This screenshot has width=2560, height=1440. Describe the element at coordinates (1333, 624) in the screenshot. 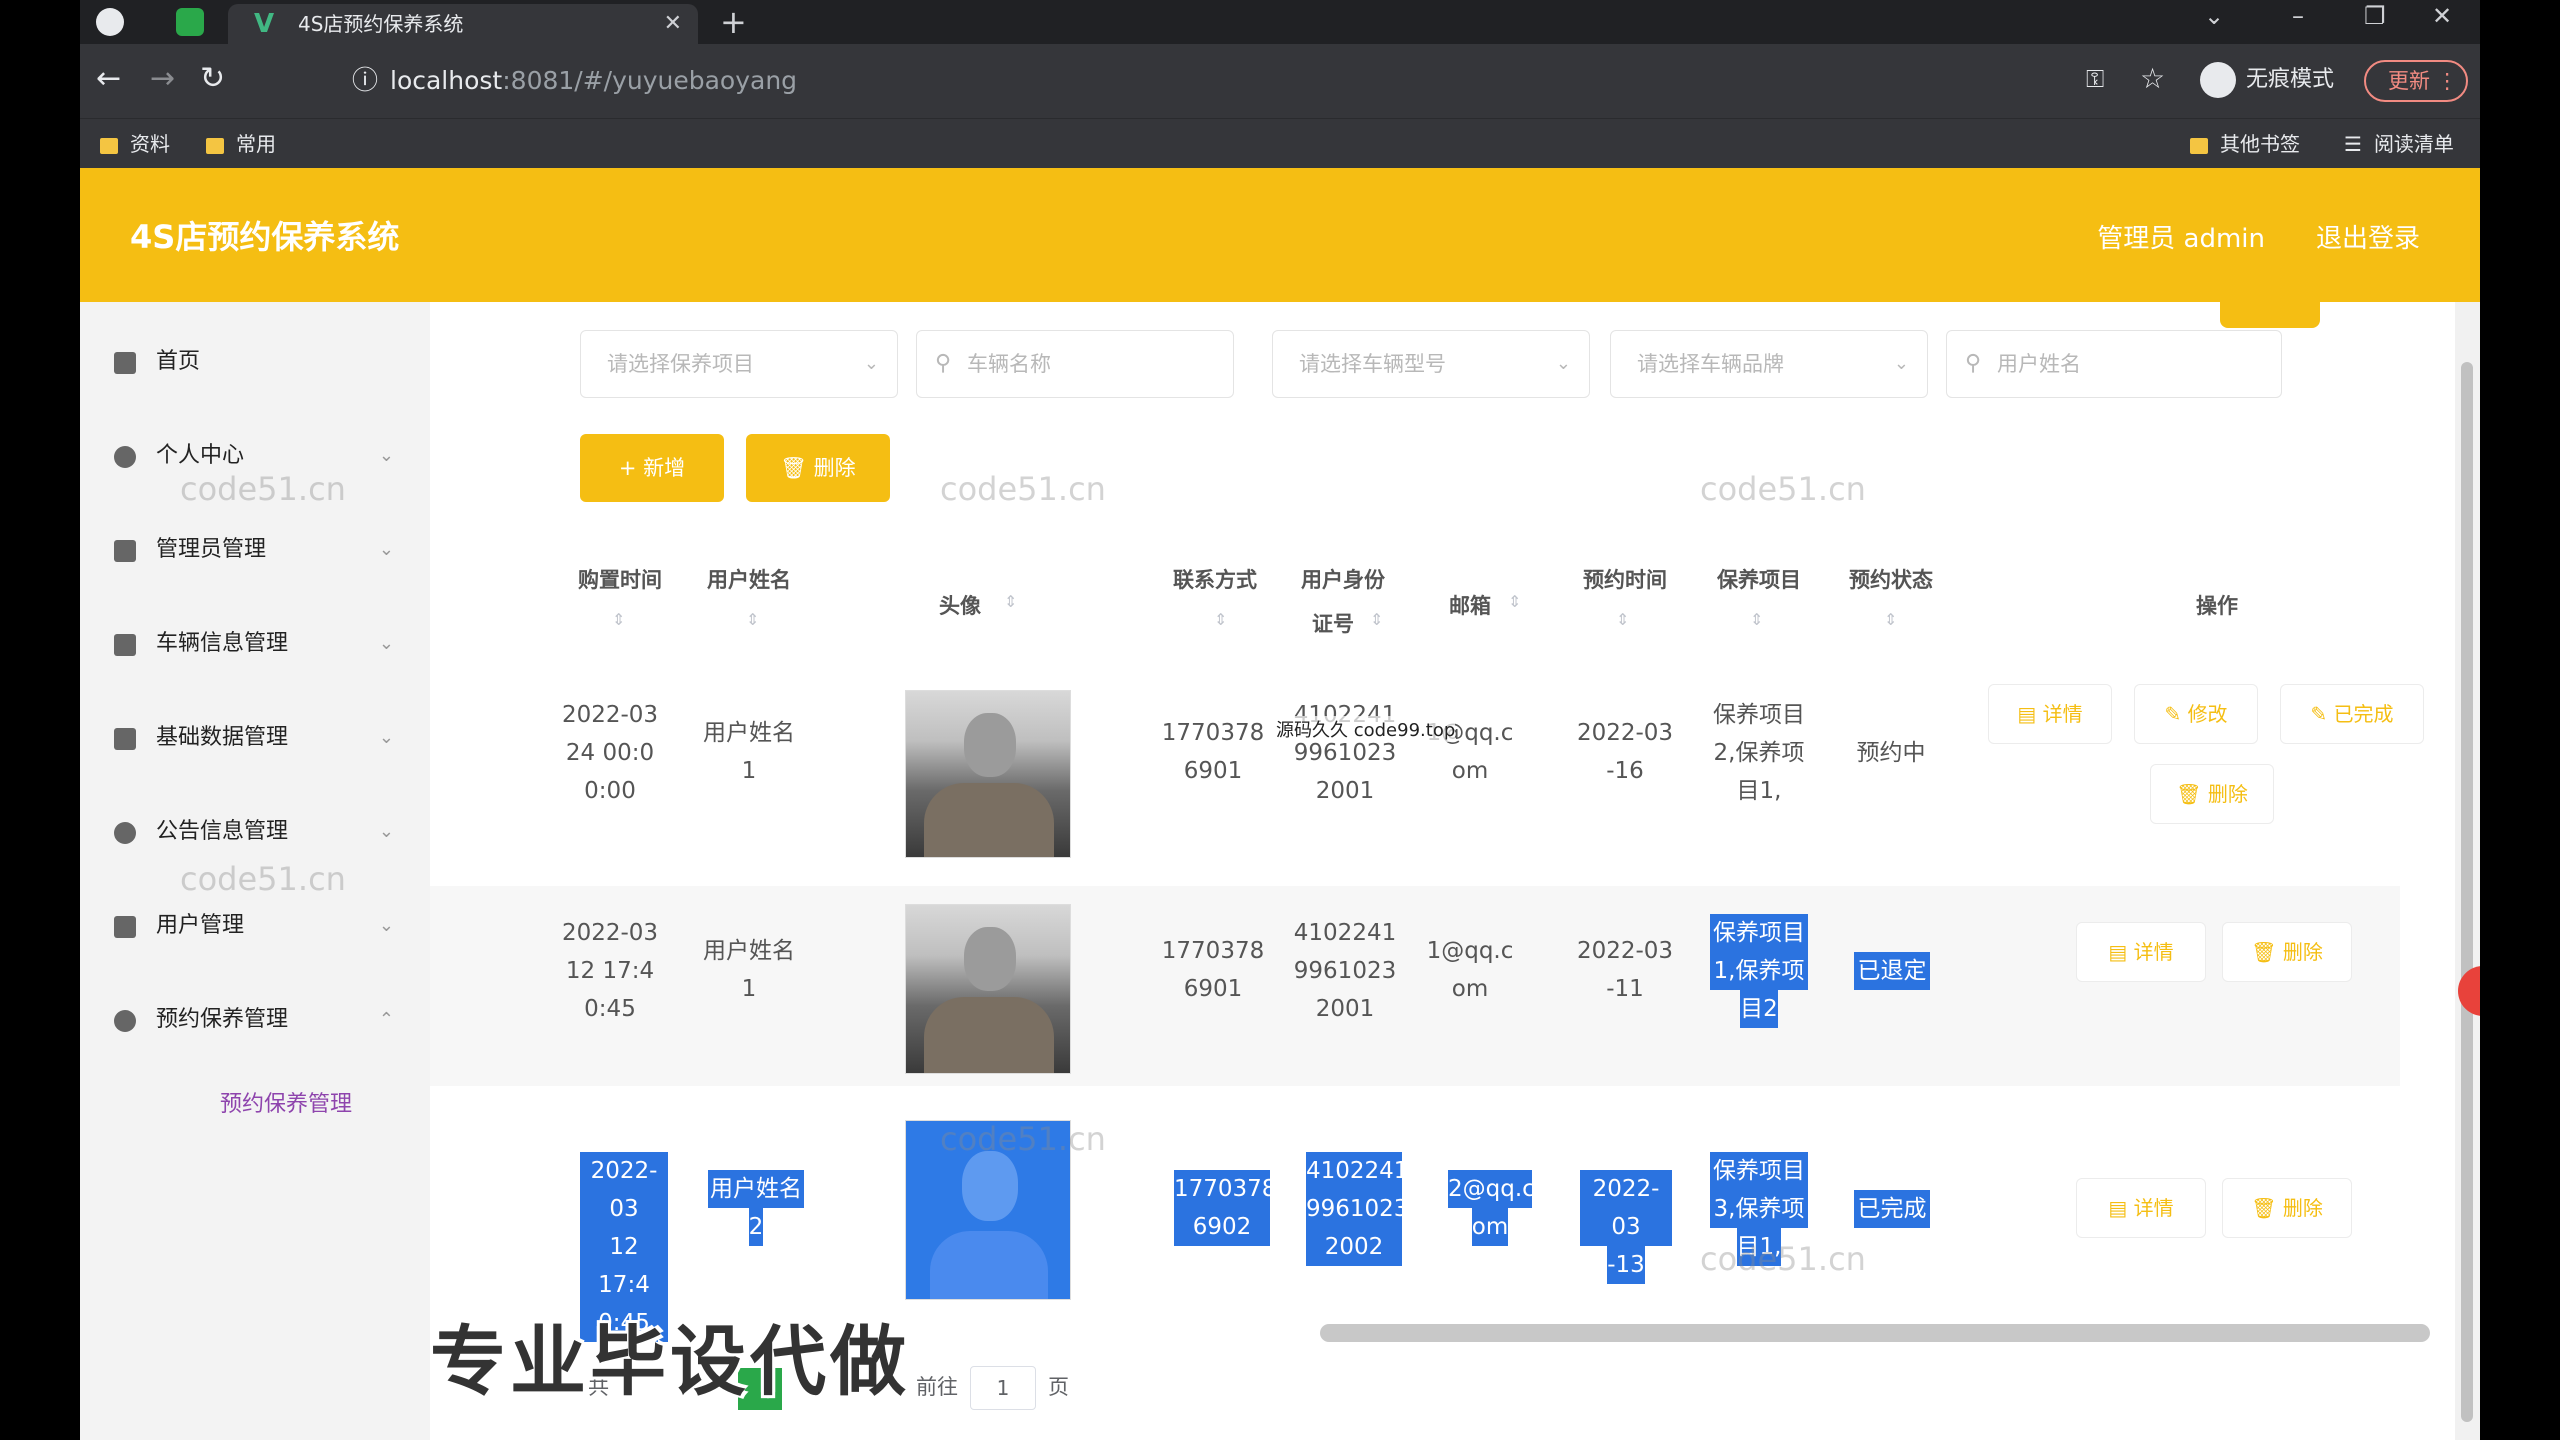

I see `header-idcard-line2: 证号` at that location.